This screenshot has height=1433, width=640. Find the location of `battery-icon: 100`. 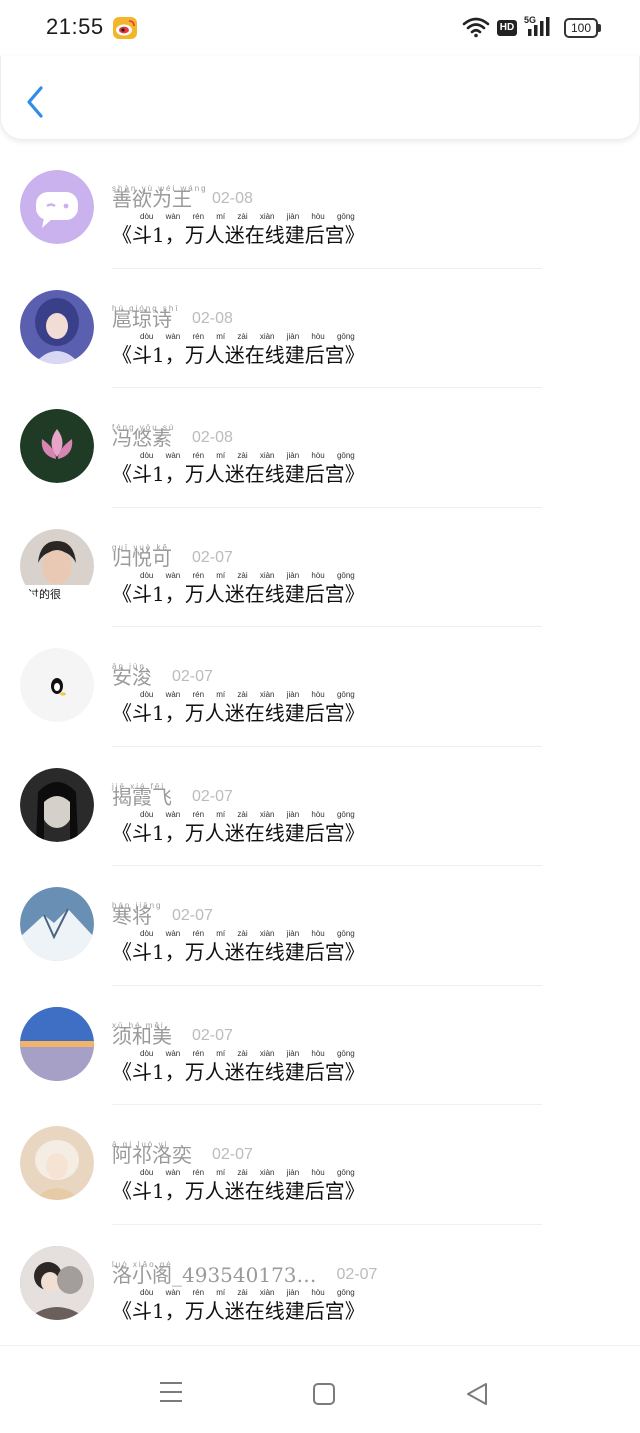

battery-icon: 100 is located at coordinates (583, 28).